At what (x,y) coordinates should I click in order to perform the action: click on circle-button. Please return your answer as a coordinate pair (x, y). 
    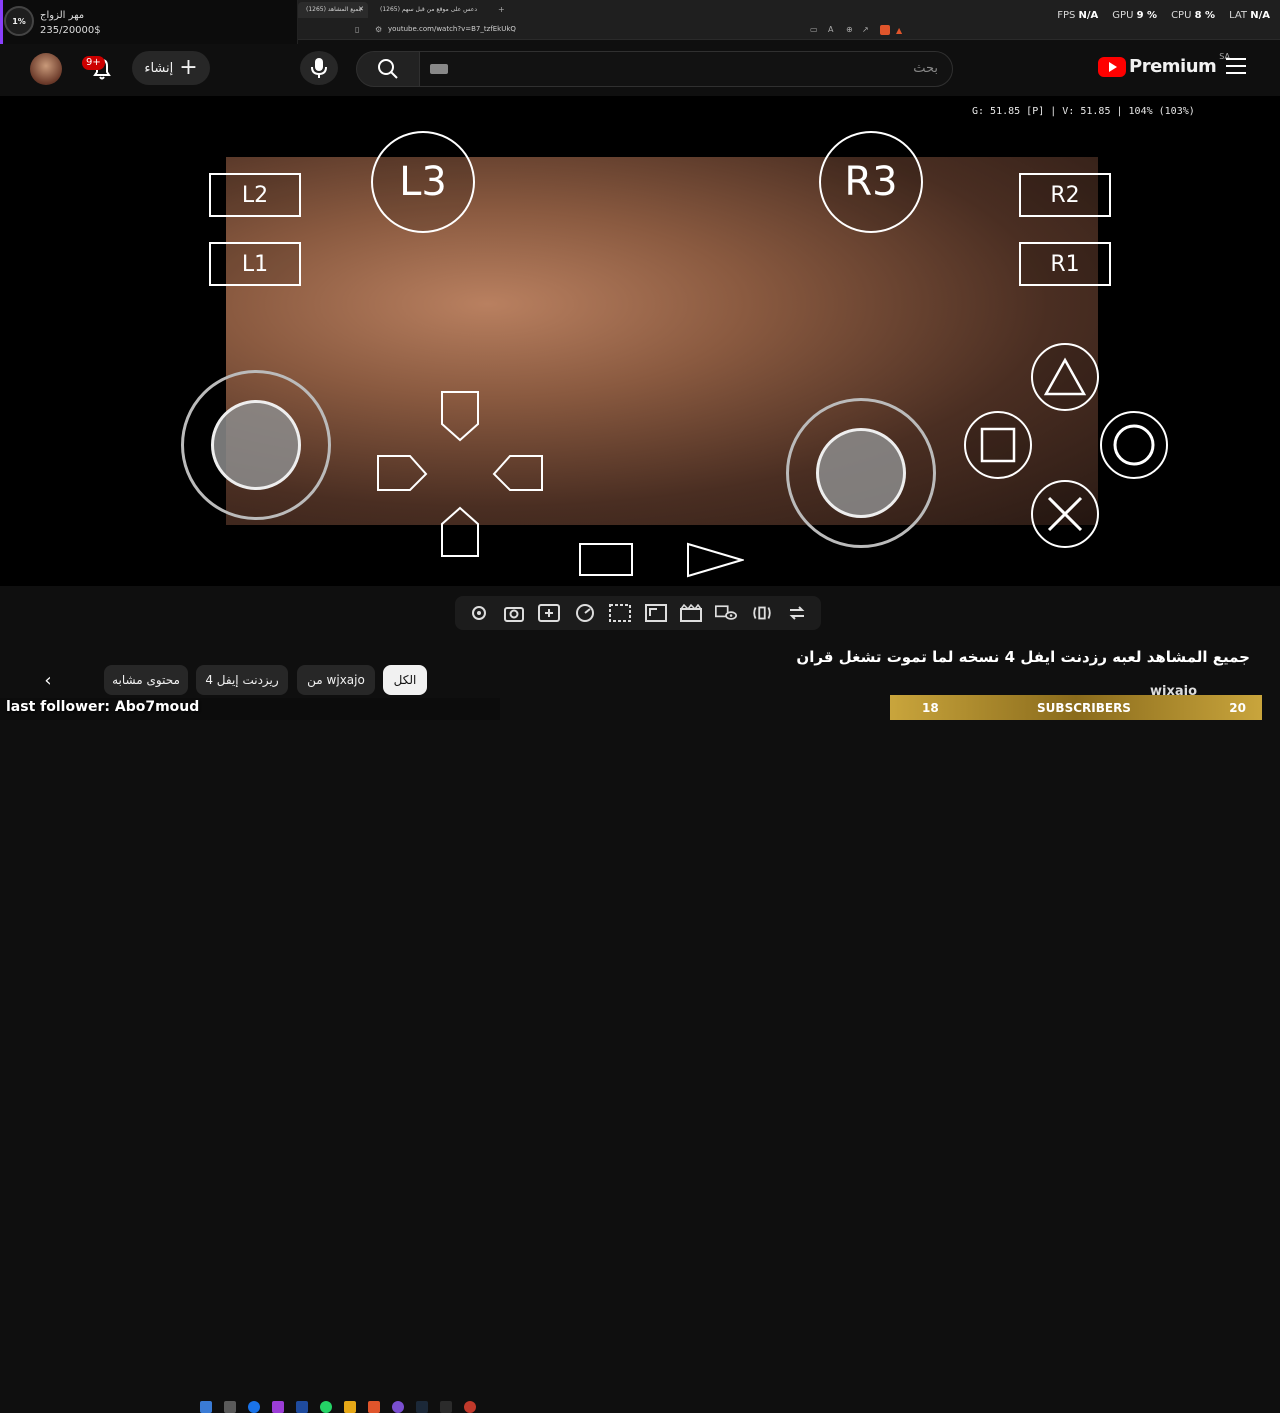
    Looking at the image, I should click on (1134, 445).